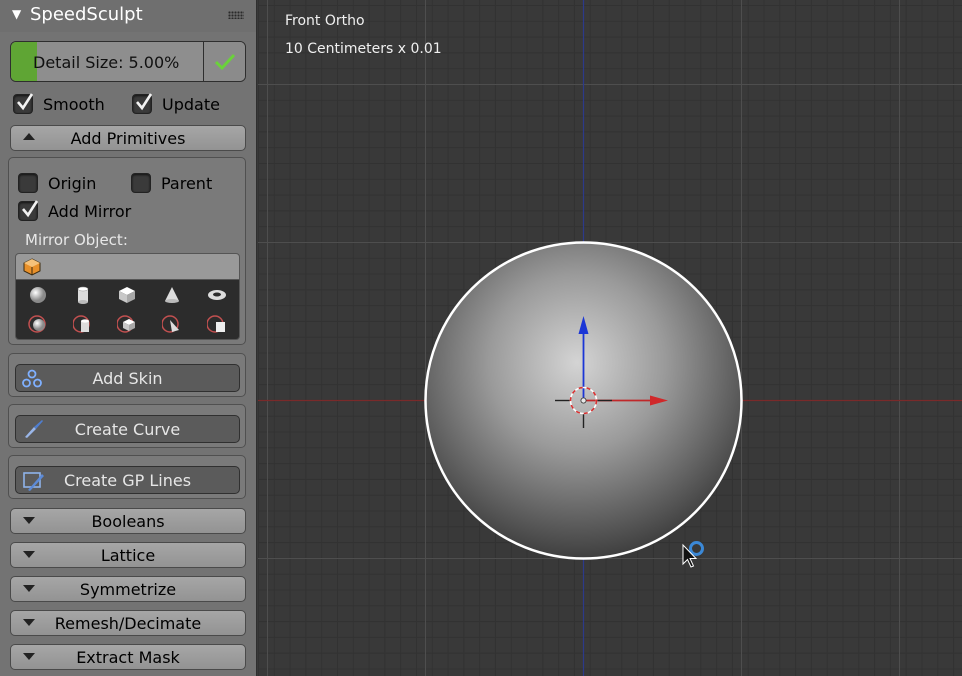  I want to click on mirror-object-field, so click(127, 266).